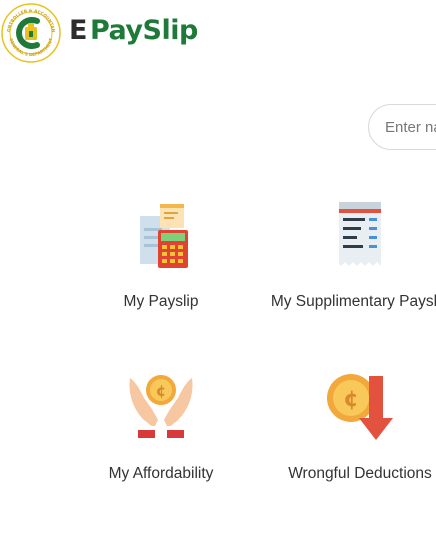 Image resolution: width=436 pixels, height=539 pixels. I want to click on coin-down-arrow-icon: ¢, so click(360, 407).